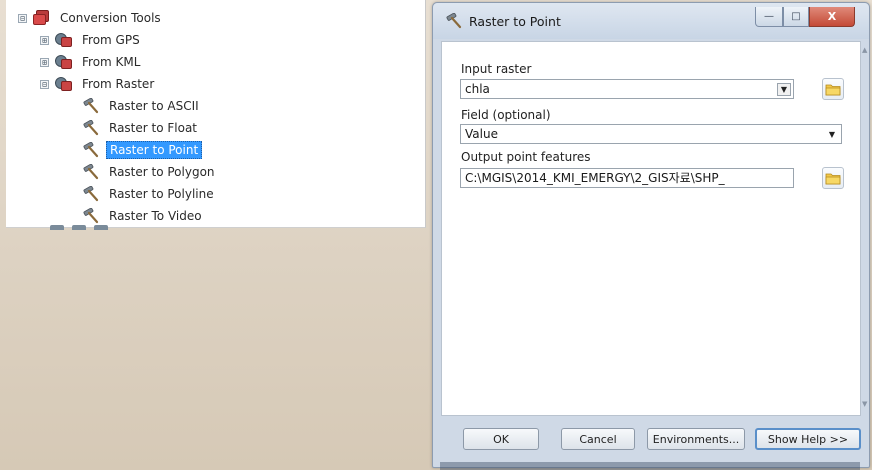  I want to click on taskbar-edge, so click(650, 466).